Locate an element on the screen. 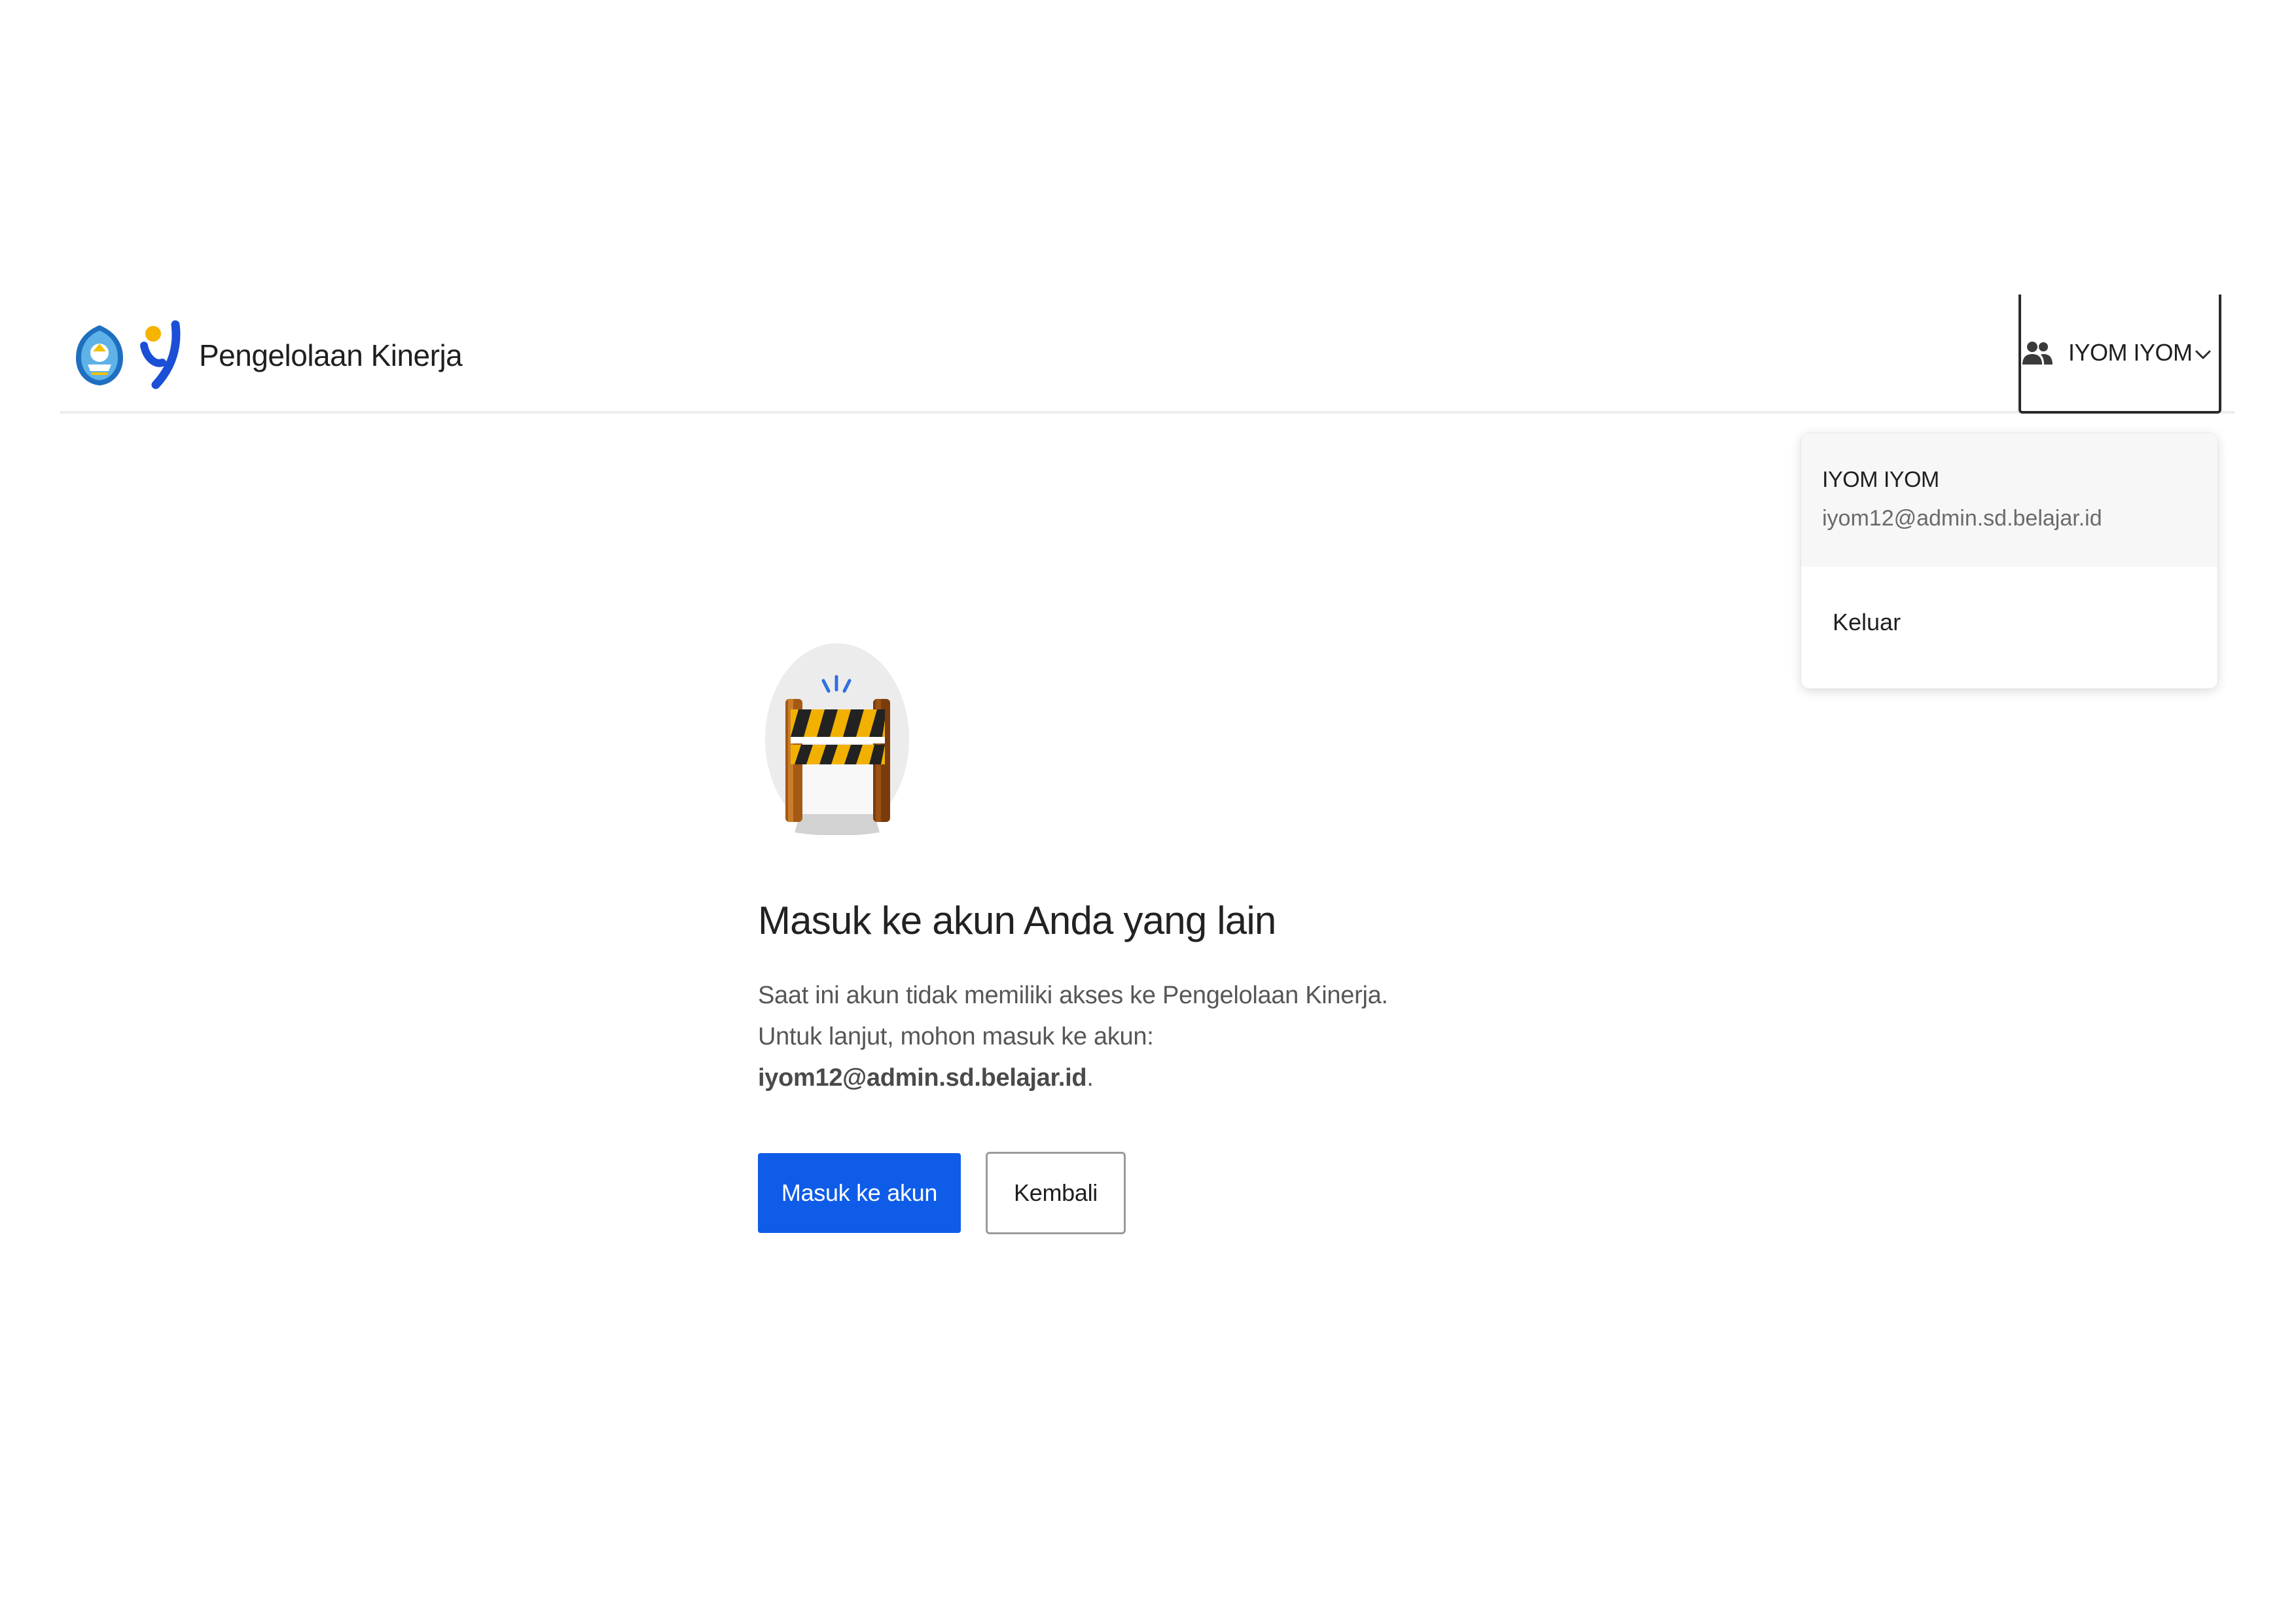 The height and width of the screenshot is (1623, 2296). user-menu-label: IYOM IYOM is located at coordinates (2130, 352).